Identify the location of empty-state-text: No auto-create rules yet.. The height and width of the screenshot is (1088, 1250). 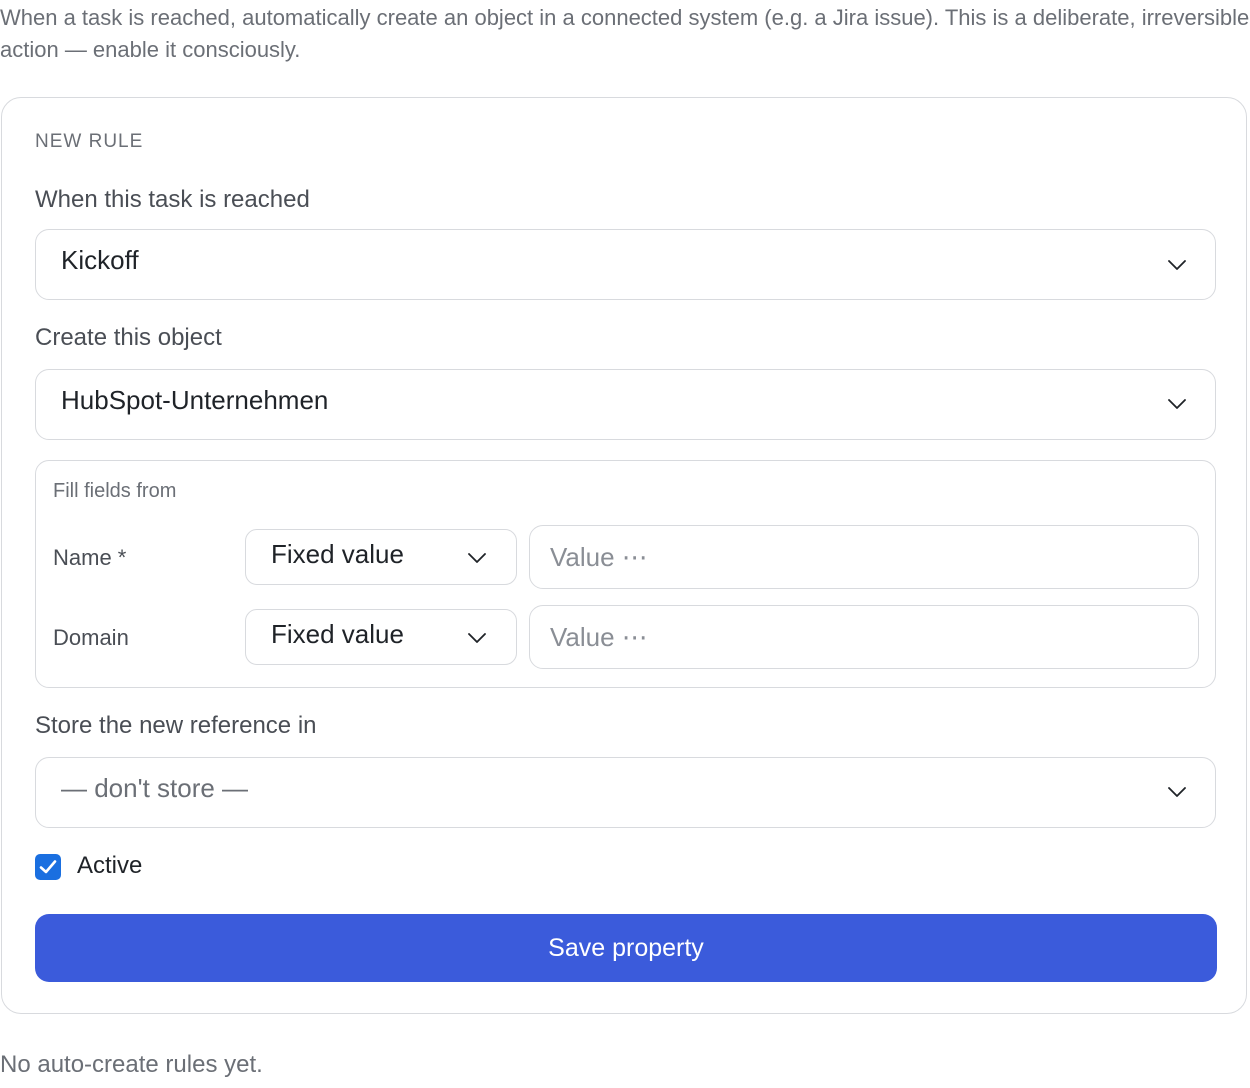
(131, 1064).